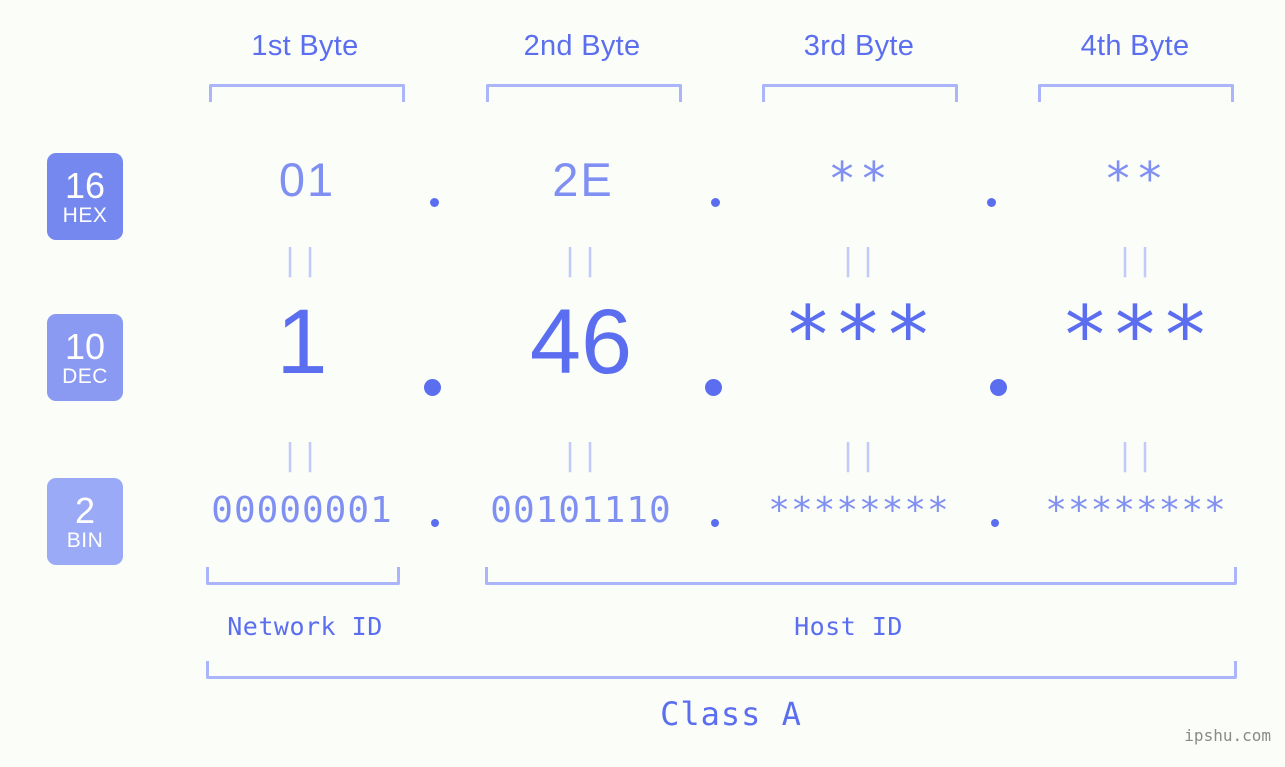  I want to click on hex-value-byte-2: 2E, so click(583, 179).